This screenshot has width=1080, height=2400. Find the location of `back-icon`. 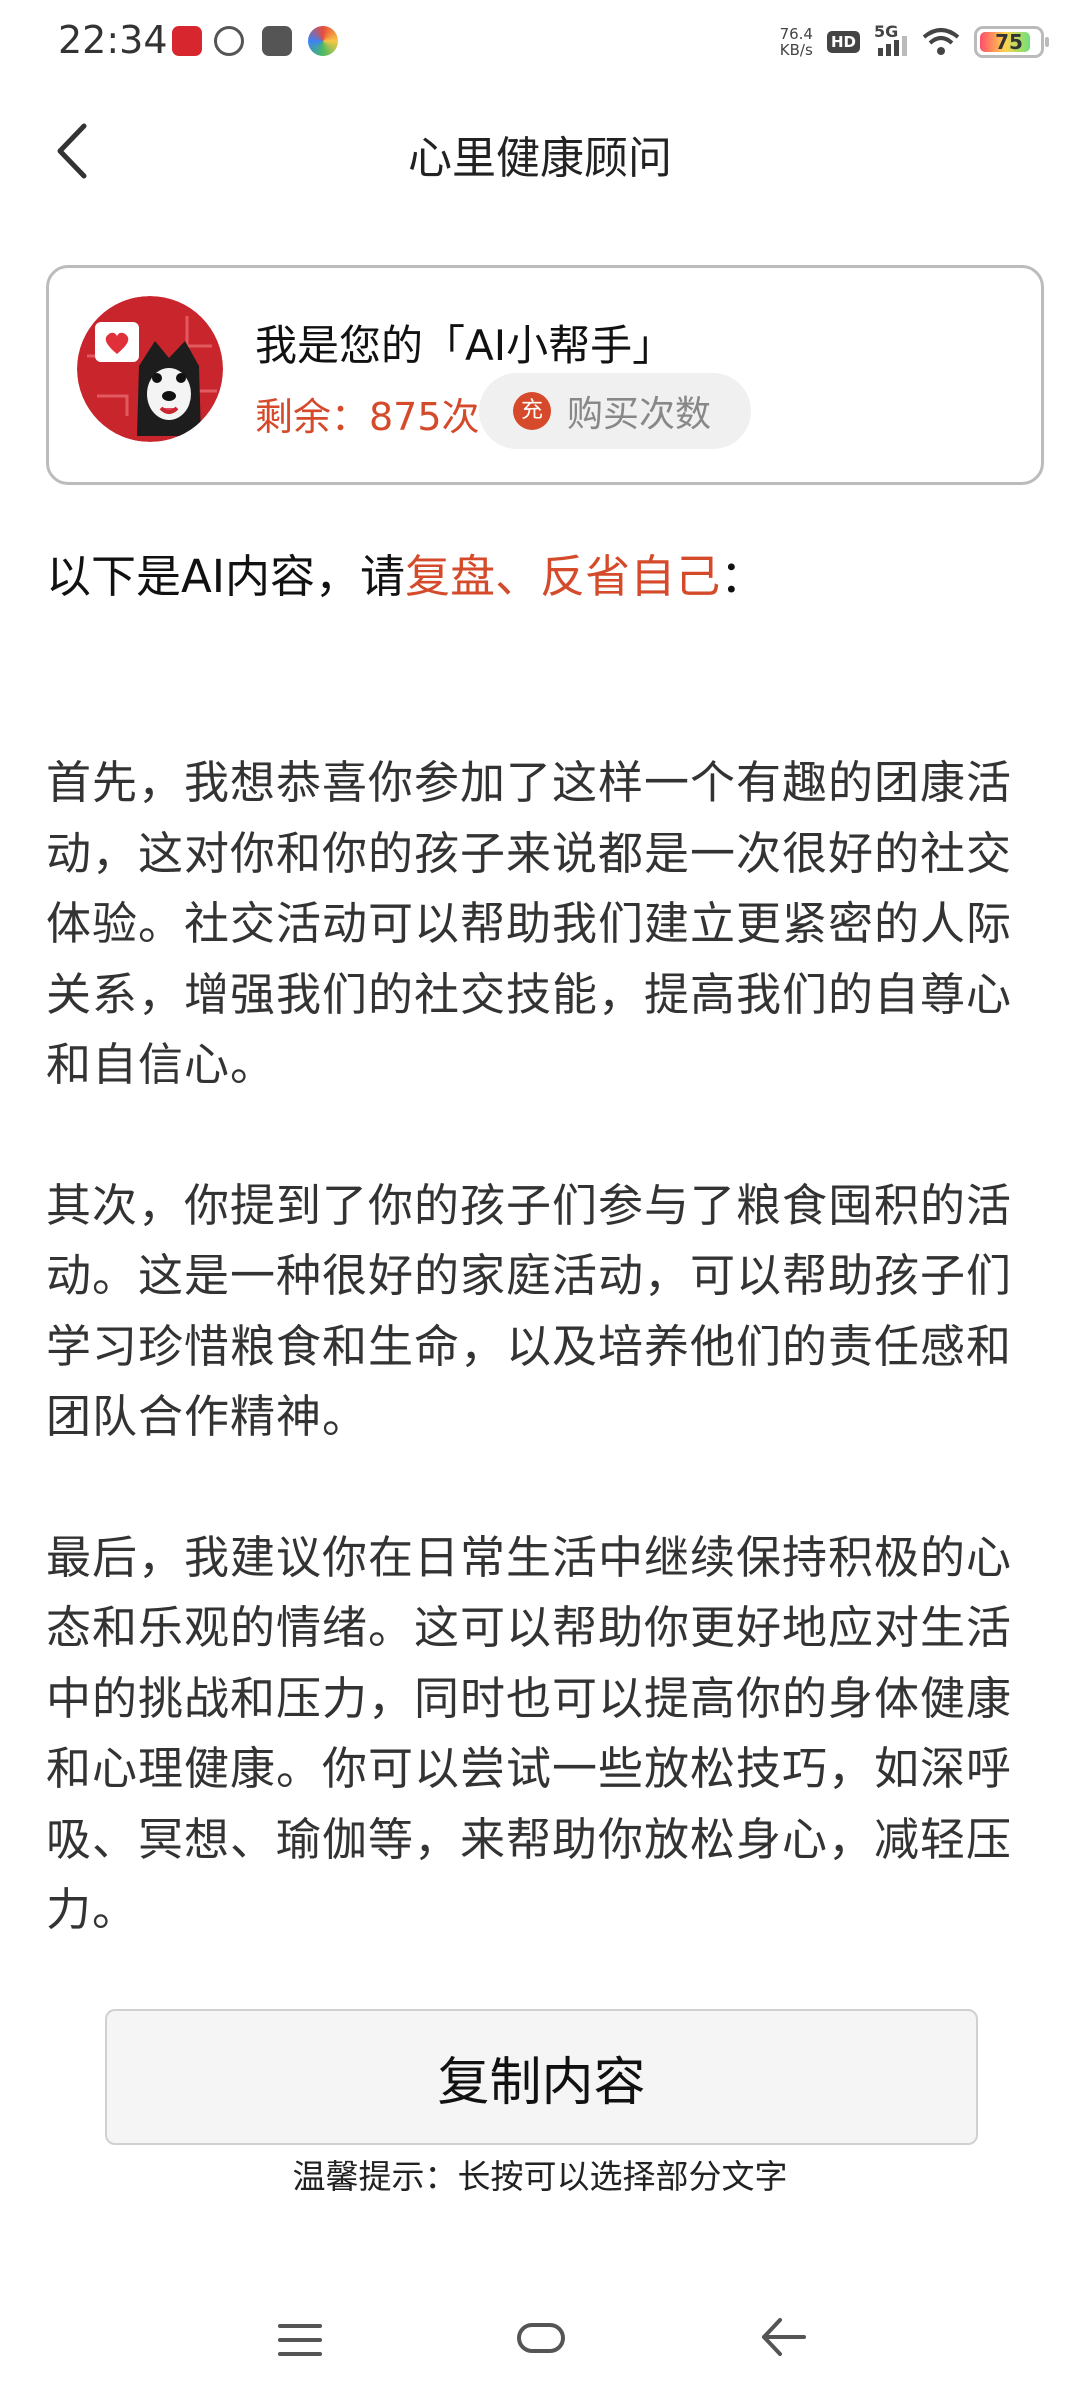

back-icon is located at coordinates (783, 2337).